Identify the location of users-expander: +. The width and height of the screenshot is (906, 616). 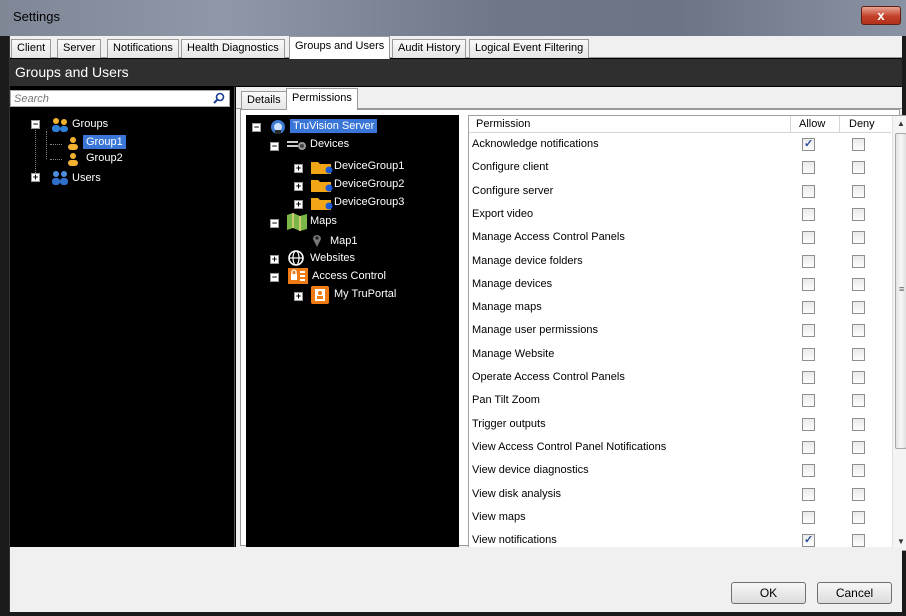
(35, 177).